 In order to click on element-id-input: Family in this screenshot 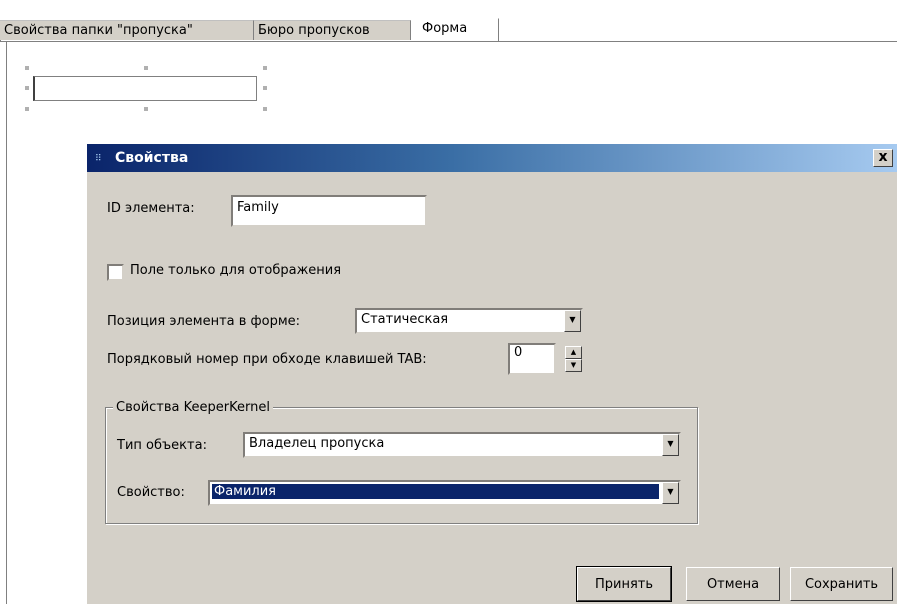, I will do `click(329, 211)`.